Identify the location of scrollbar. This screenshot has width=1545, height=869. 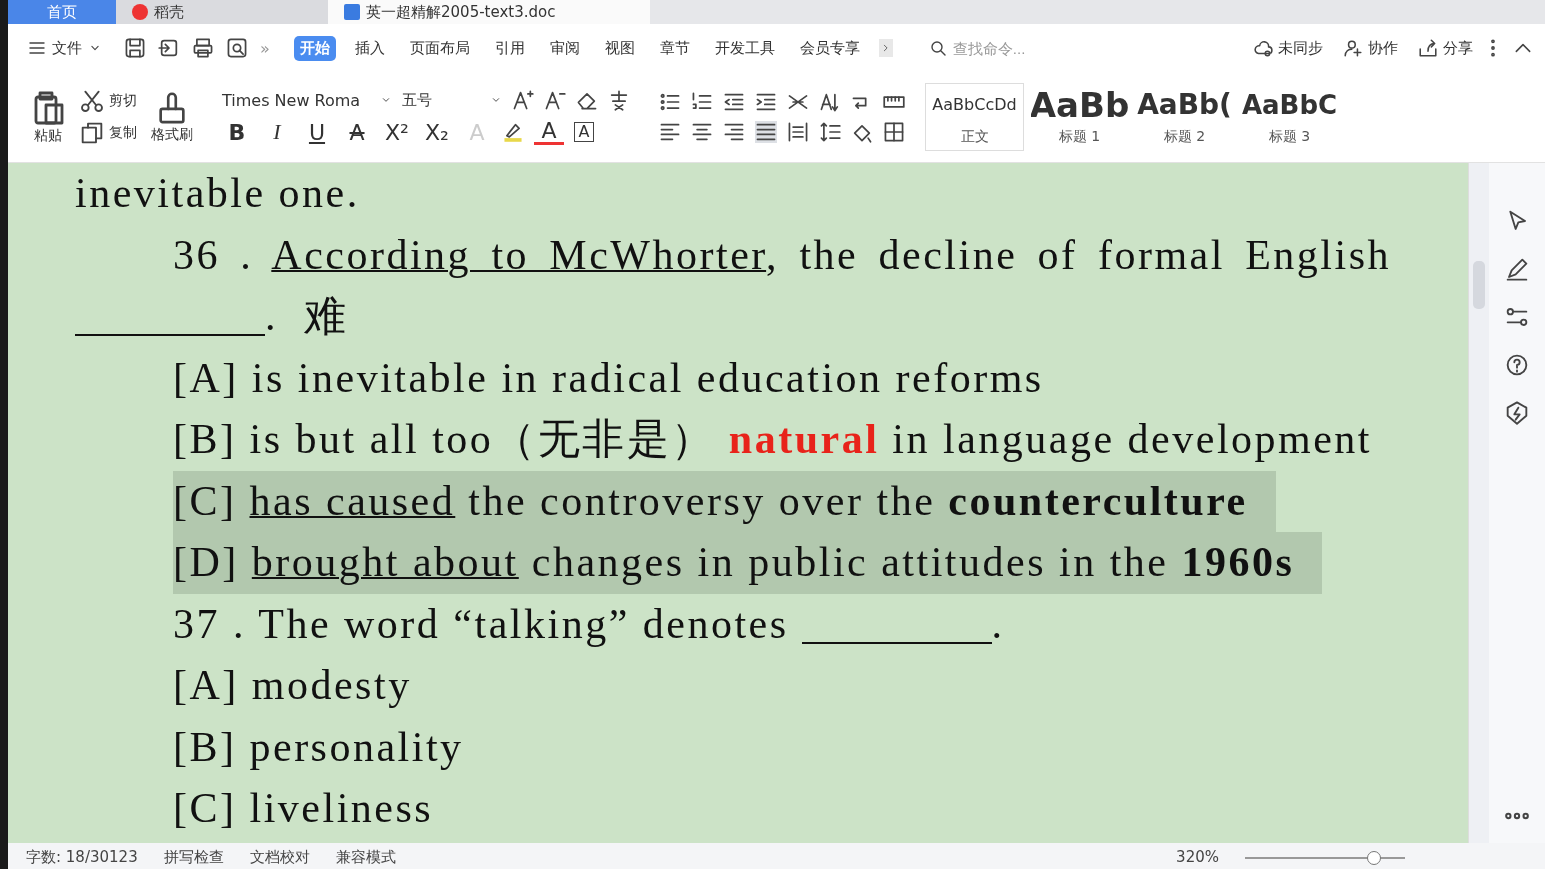
(1478, 503).